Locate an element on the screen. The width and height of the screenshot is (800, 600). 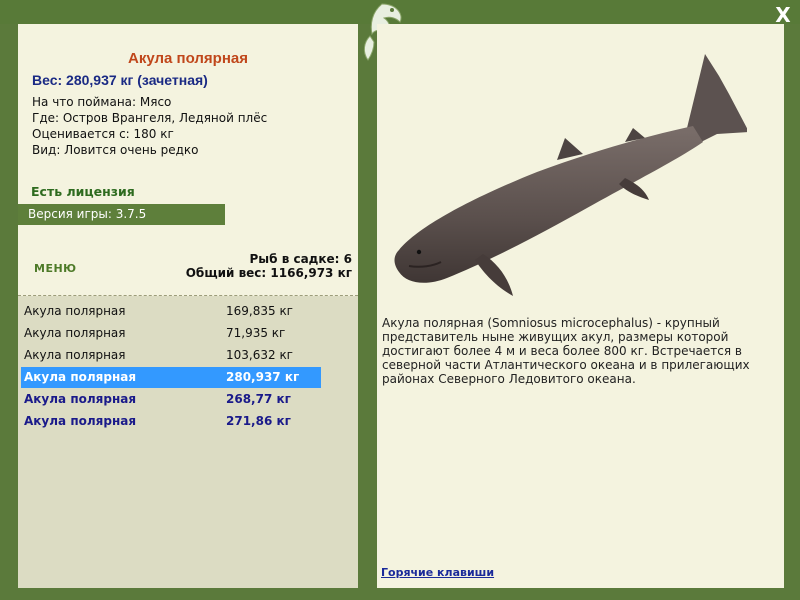
fish-place: Где: Остров Врангеля, Ледяной плёс is located at coordinates (150, 118).